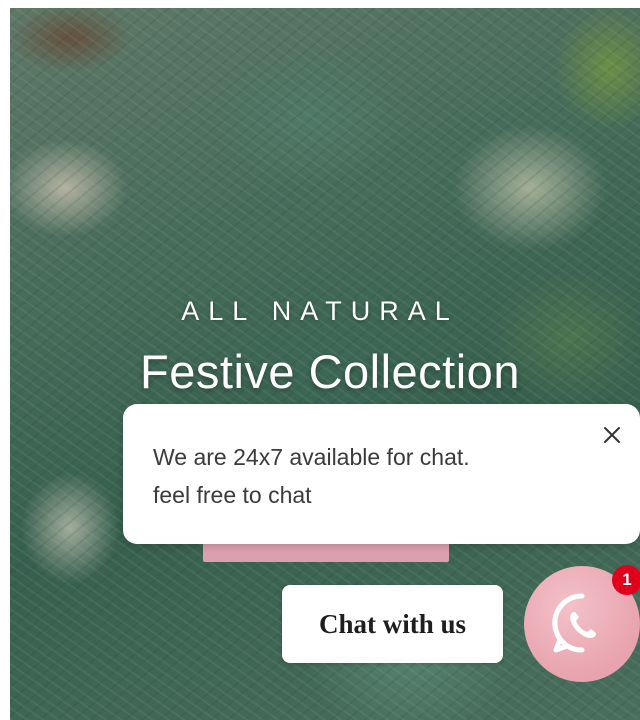  I want to click on close-icon, so click(612, 435).